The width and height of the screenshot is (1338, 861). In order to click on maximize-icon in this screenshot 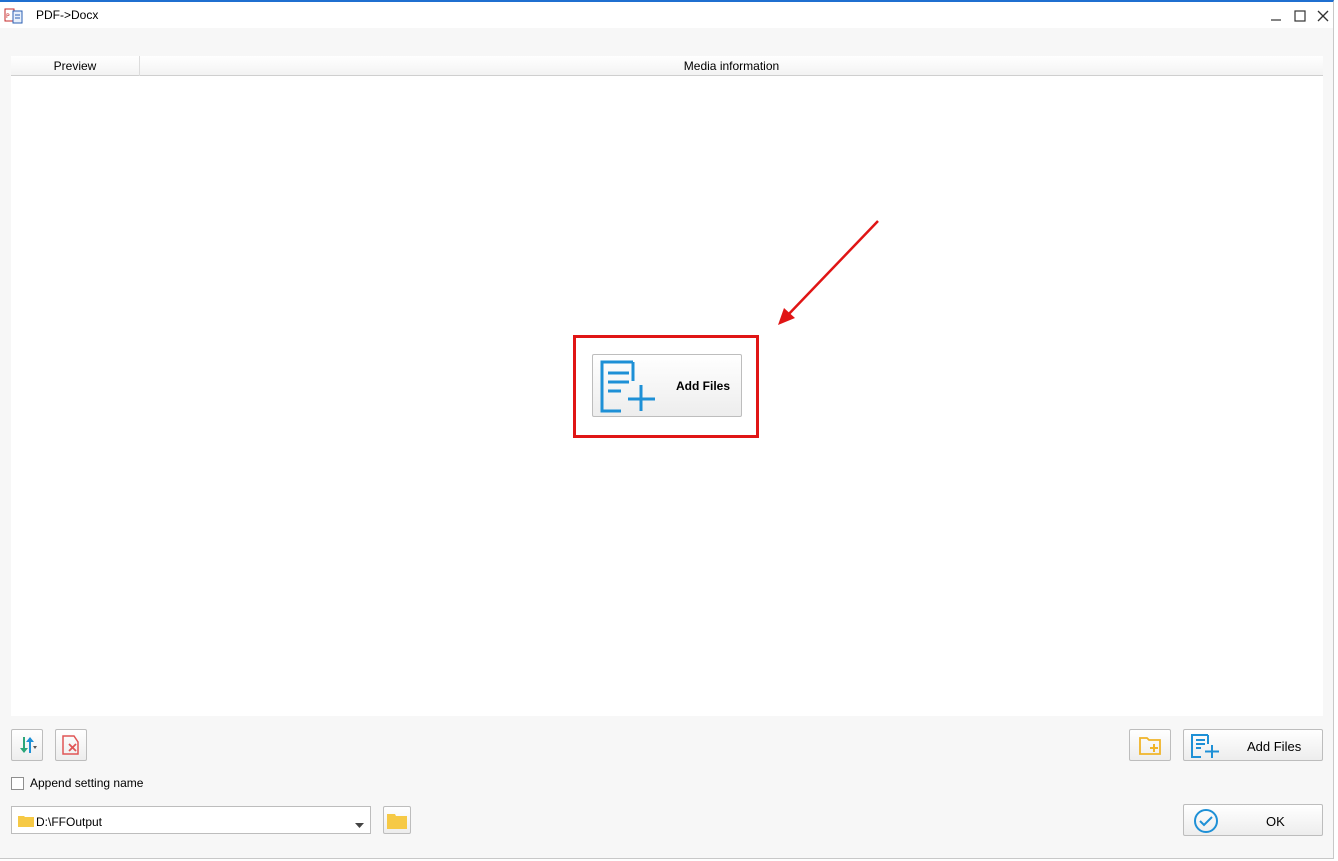, I will do `click(1300, 16)`.